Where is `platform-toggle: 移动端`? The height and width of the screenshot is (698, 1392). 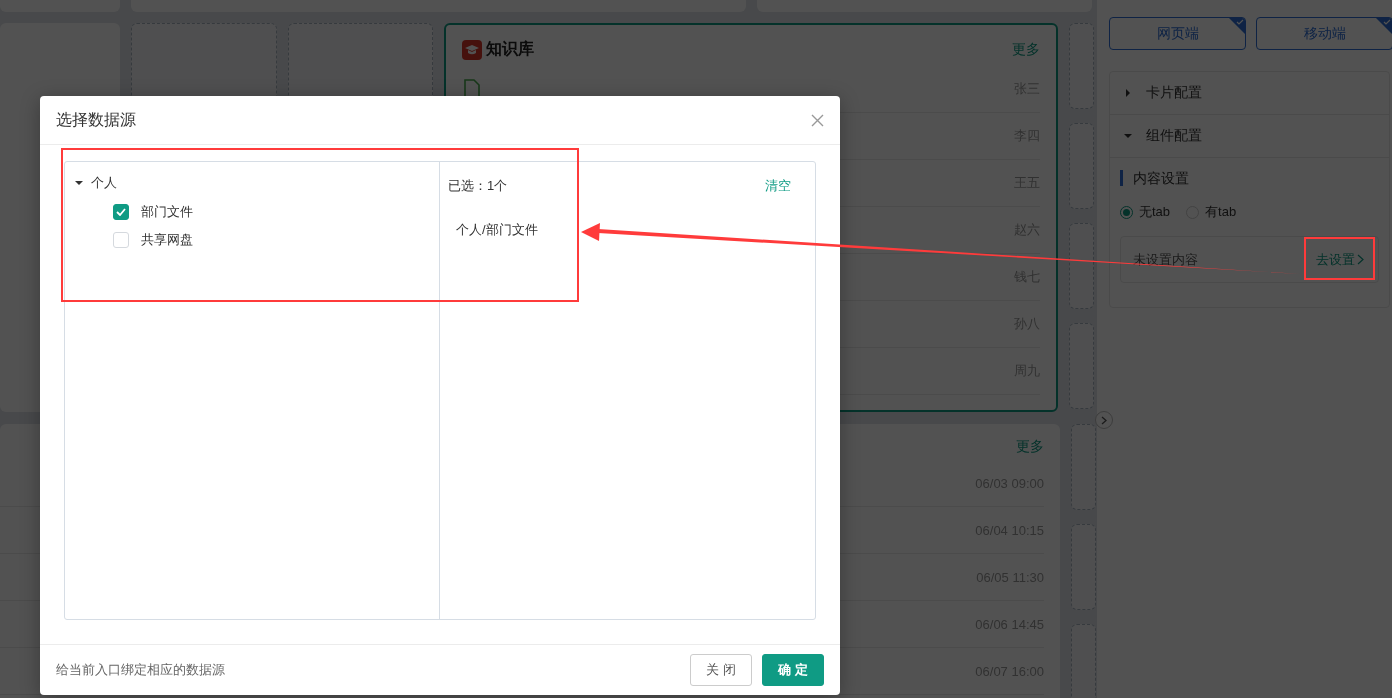
platform-toggle: 移动端 is located at coordinates (1324, 33).